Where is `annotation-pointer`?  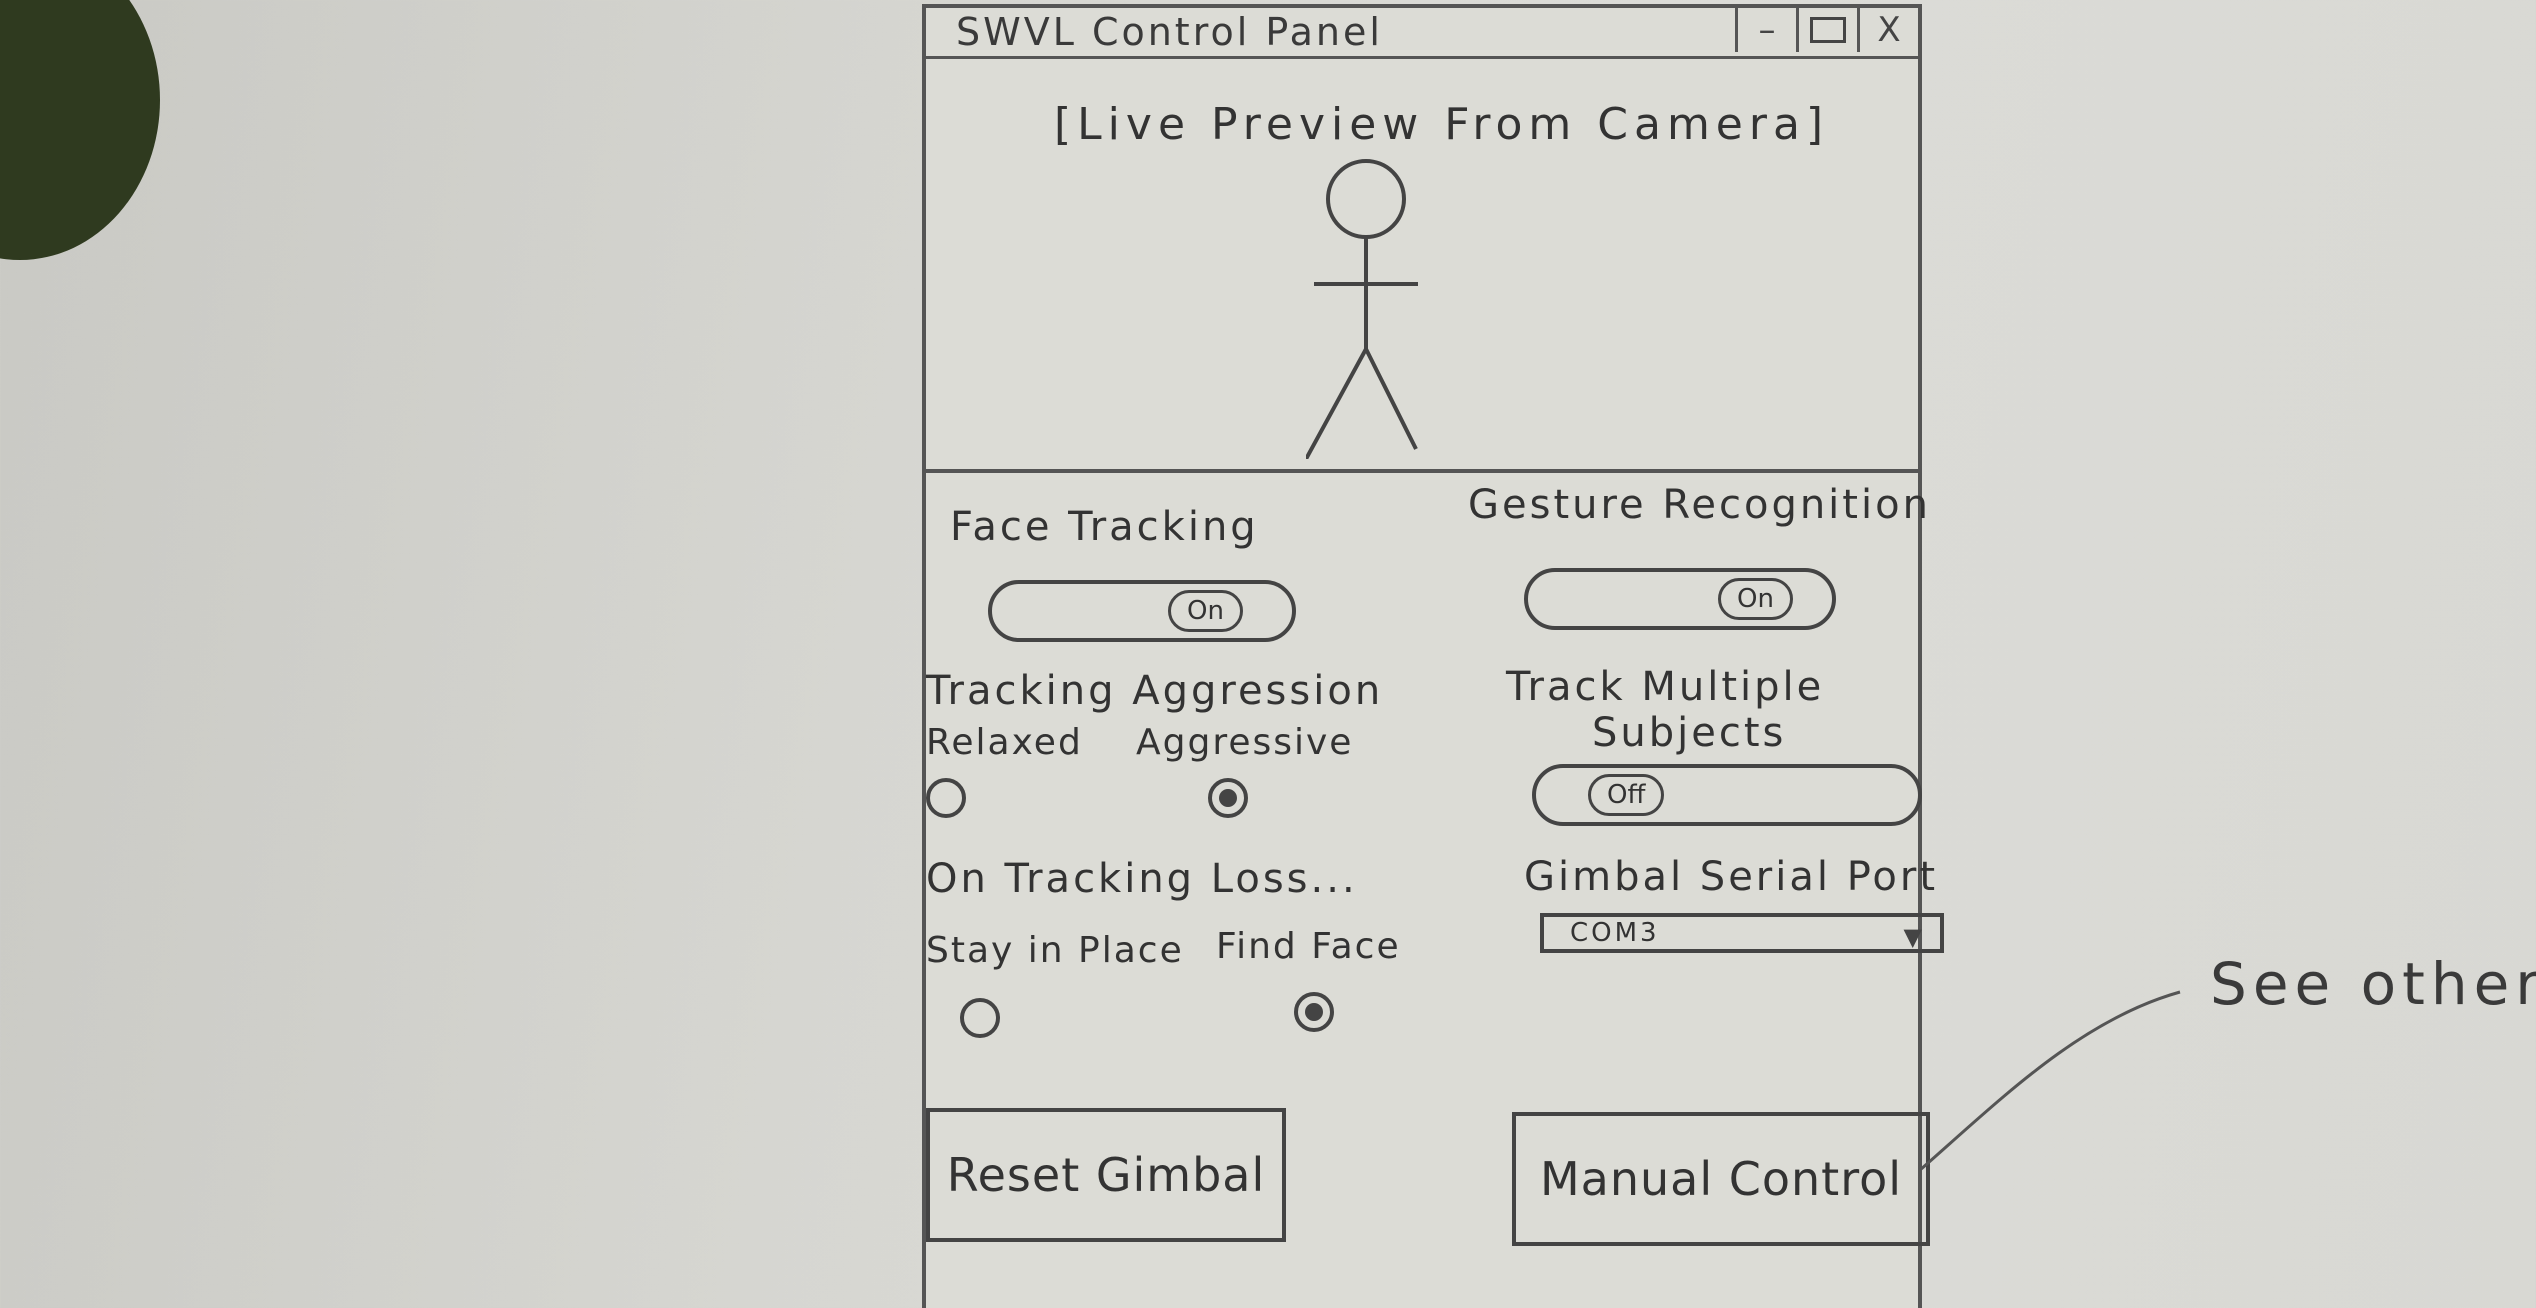
annotation-pointer is located at coordinates (2050, 1081).